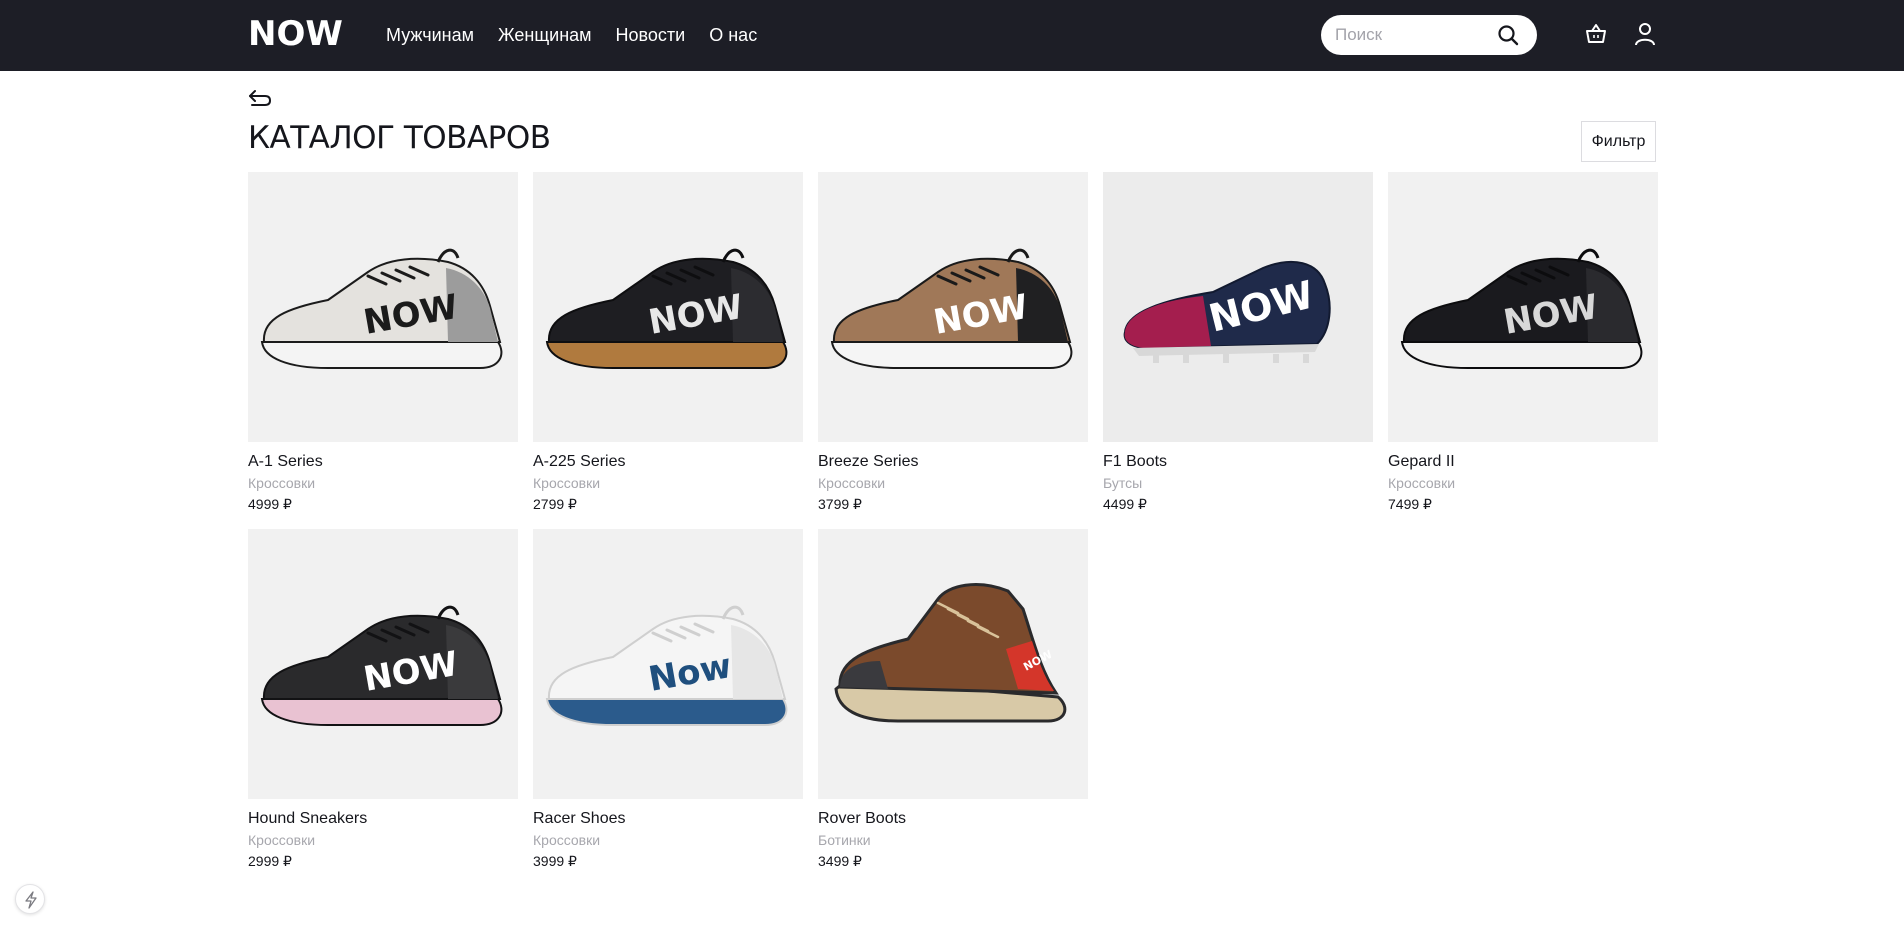  Describe the element at coordinates (555, 504) in the screenshot. I see `product-price: 2799 ₽` at that location.